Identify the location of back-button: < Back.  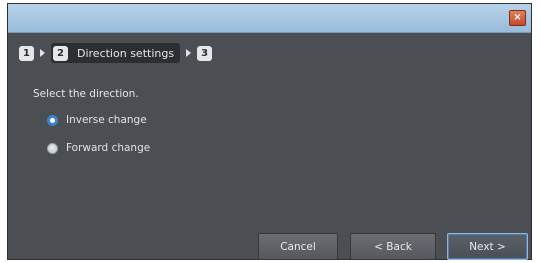
(393, 246).